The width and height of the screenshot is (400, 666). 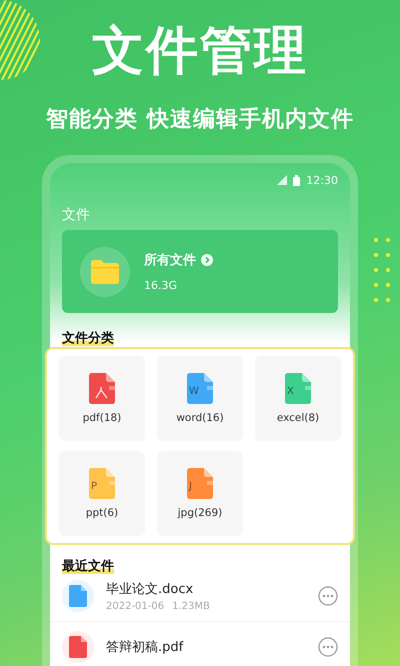 What do you see at coordinates (145, 647) in the screenshot?
I see `file-name: 答辩初稿.pdf` at bounding box center [145, 647].